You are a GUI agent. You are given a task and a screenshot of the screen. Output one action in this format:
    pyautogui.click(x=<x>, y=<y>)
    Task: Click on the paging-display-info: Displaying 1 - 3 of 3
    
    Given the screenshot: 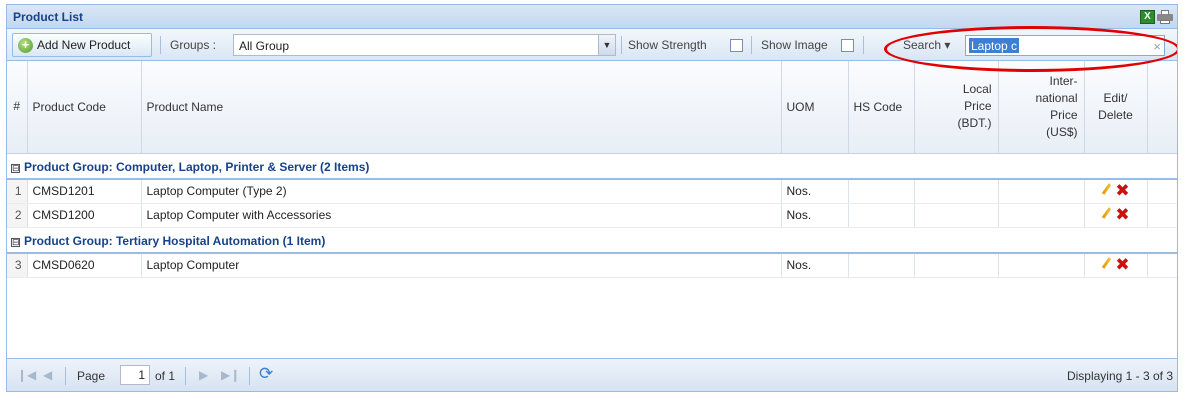 What is the action you would take?
    pyautogui.click(x=1119, y=376)
    